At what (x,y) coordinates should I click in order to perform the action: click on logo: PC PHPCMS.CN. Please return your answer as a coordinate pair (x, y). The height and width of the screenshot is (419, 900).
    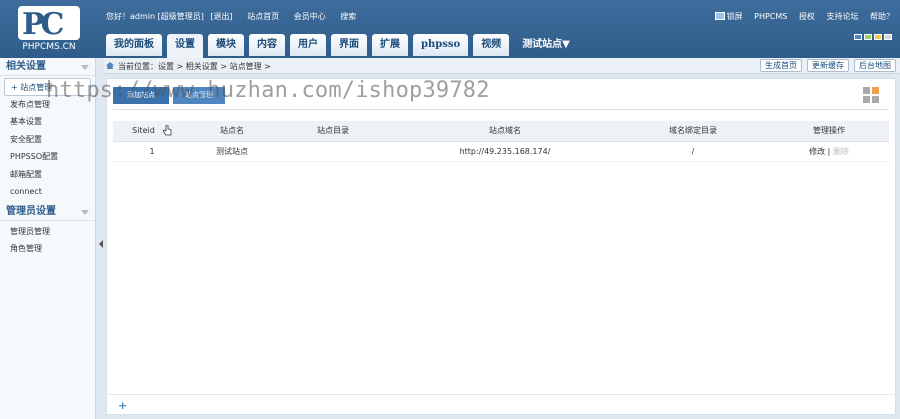
    Looking at the image, I should click on (49, 30).